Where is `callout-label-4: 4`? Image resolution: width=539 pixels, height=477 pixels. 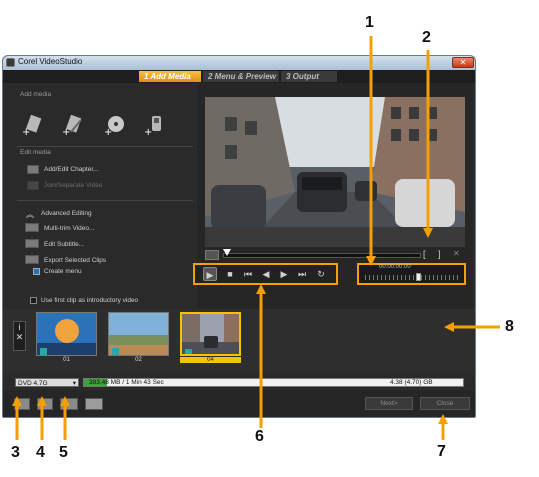 callout-label-4: 4 is located at coordinates (40, 452).